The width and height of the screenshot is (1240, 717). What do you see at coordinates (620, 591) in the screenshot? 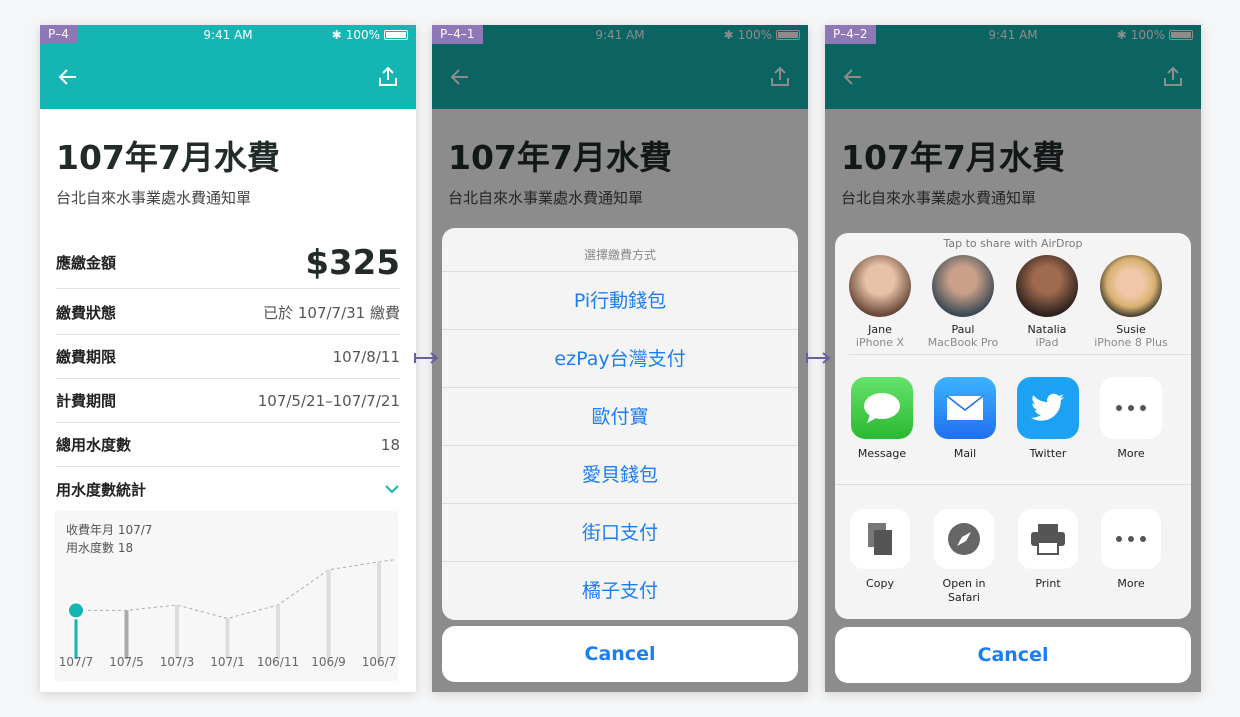
I see `payment-option-gamapay: 橘子支付` at bounding box center [620, 591].